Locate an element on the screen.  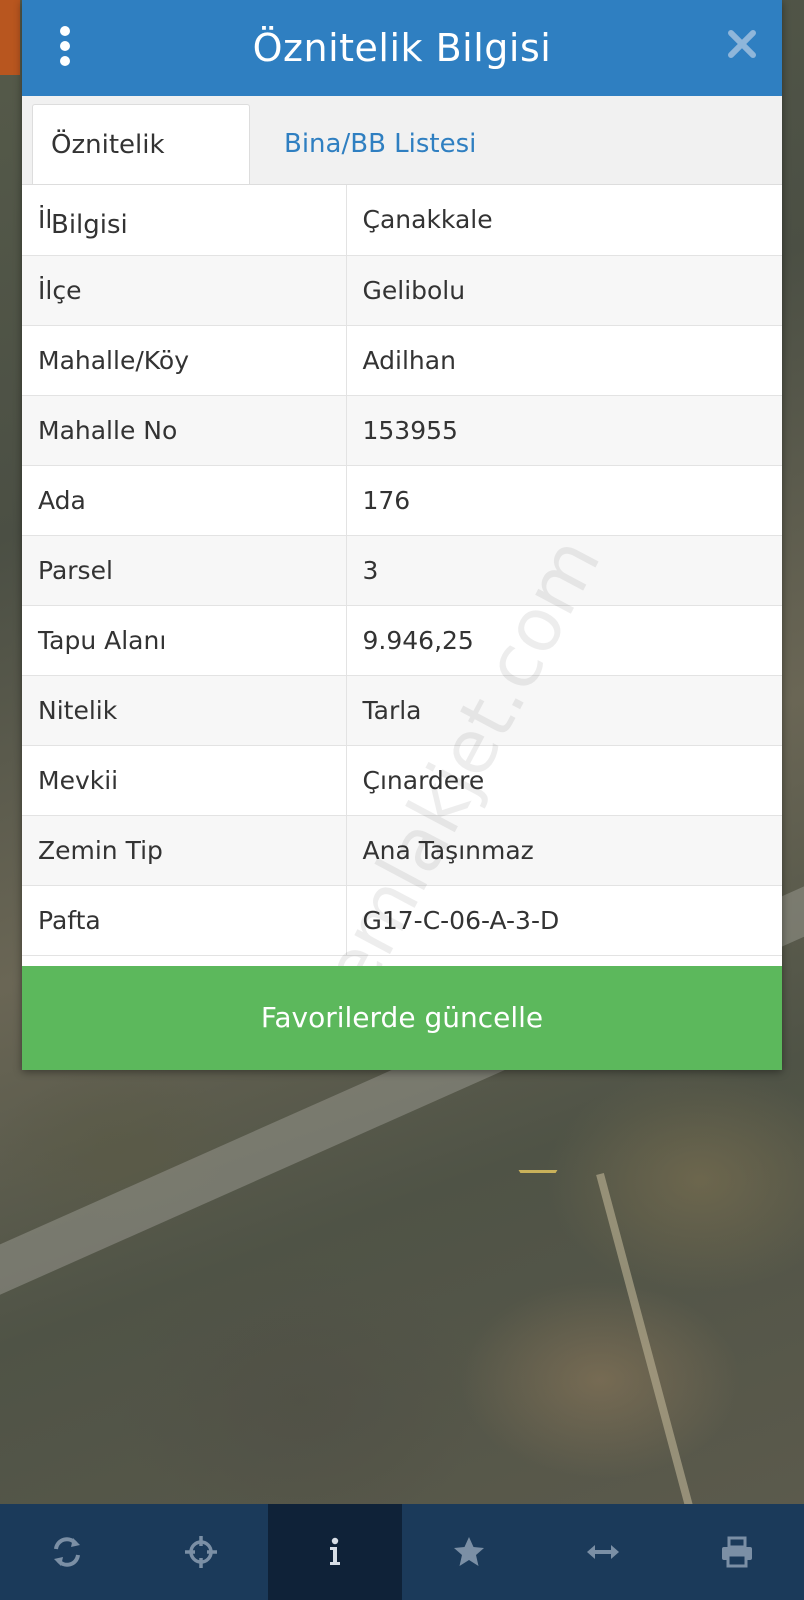
attribute-row: Mahalle/Köy Adilhan is located at coordinates (402, 360).